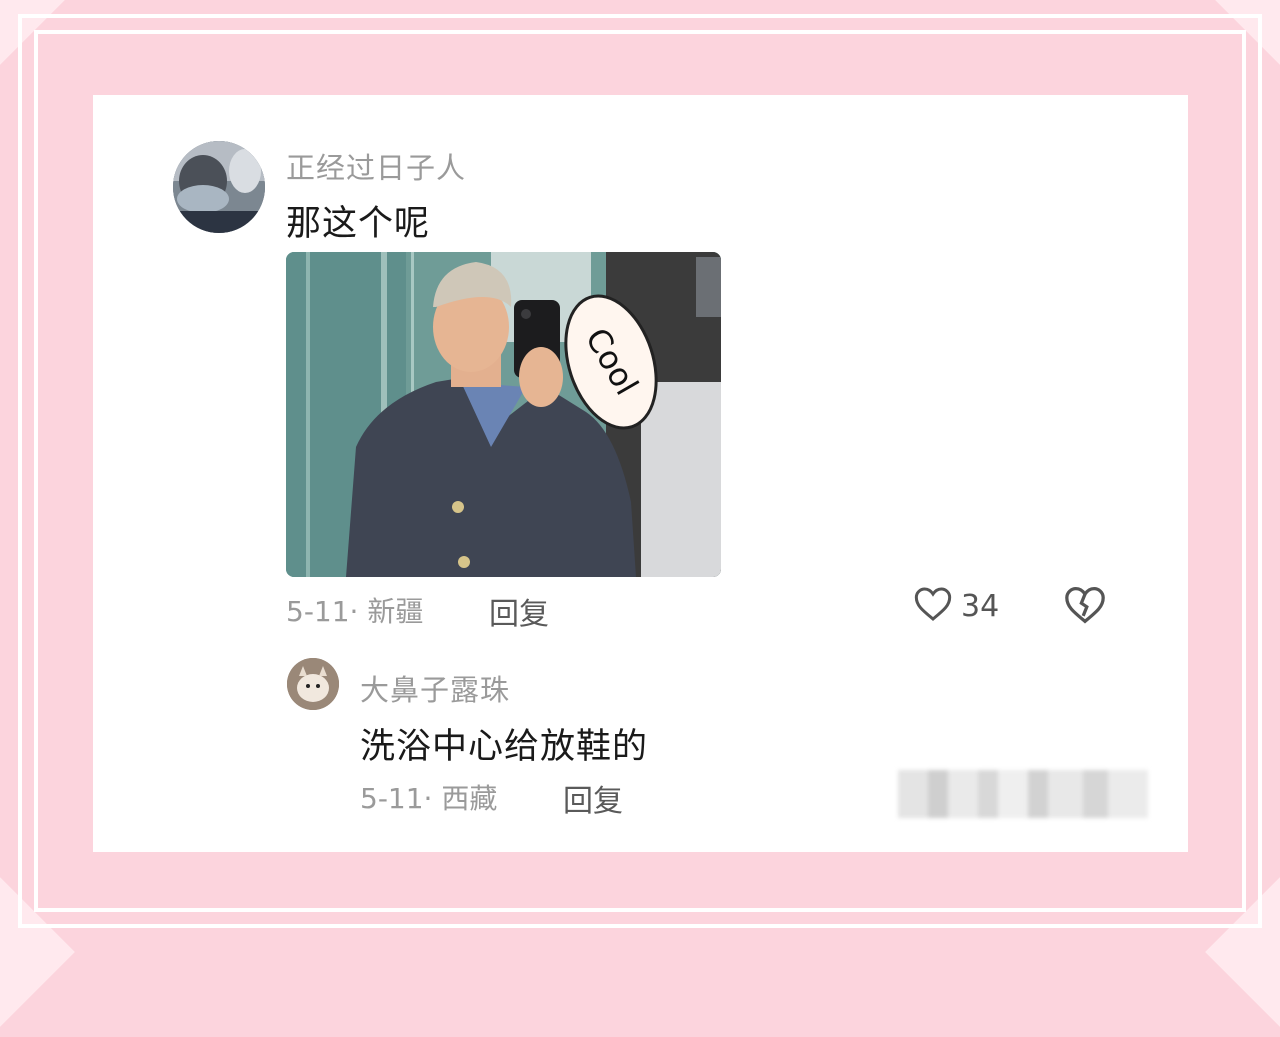 The height and width of the screenshot is (1037, 1280). Describe the element at coordinates (956, 606) in the screenshot. I see `like-button: 34` at that location.